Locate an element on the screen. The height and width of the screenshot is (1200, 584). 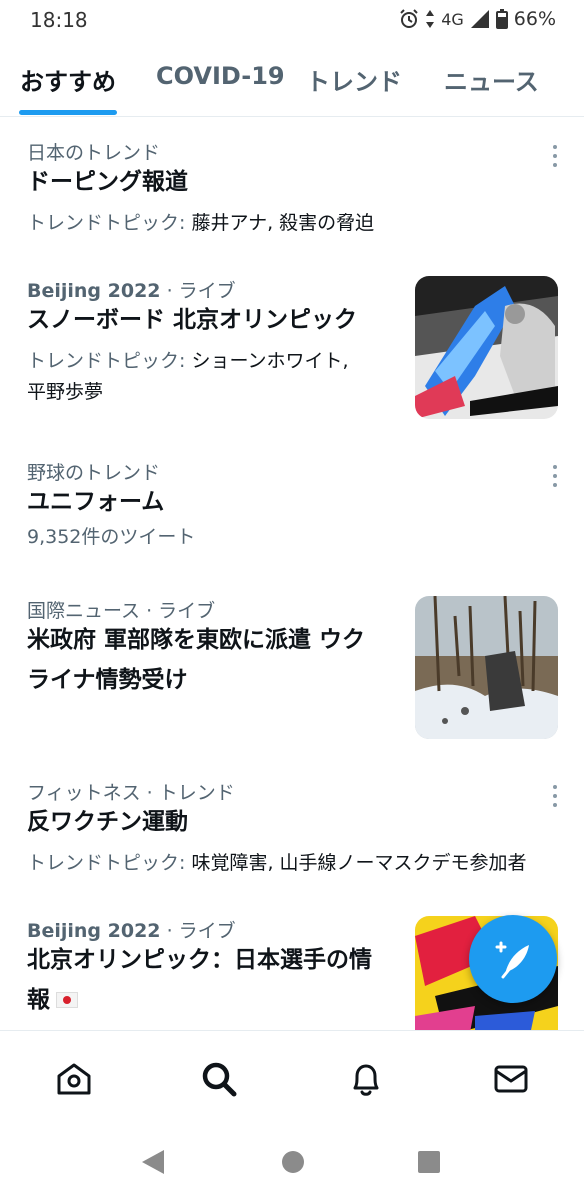
data-arrows-icon is located at coordinates (430, 19).